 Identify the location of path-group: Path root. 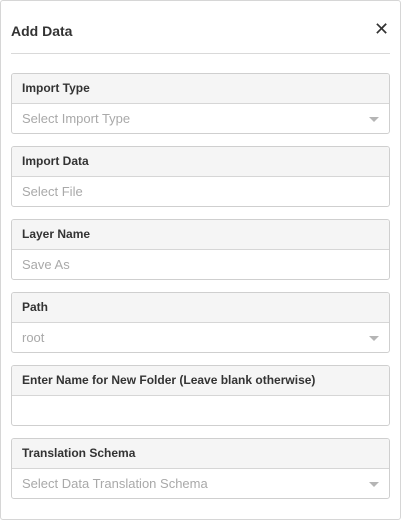
(200, 322).